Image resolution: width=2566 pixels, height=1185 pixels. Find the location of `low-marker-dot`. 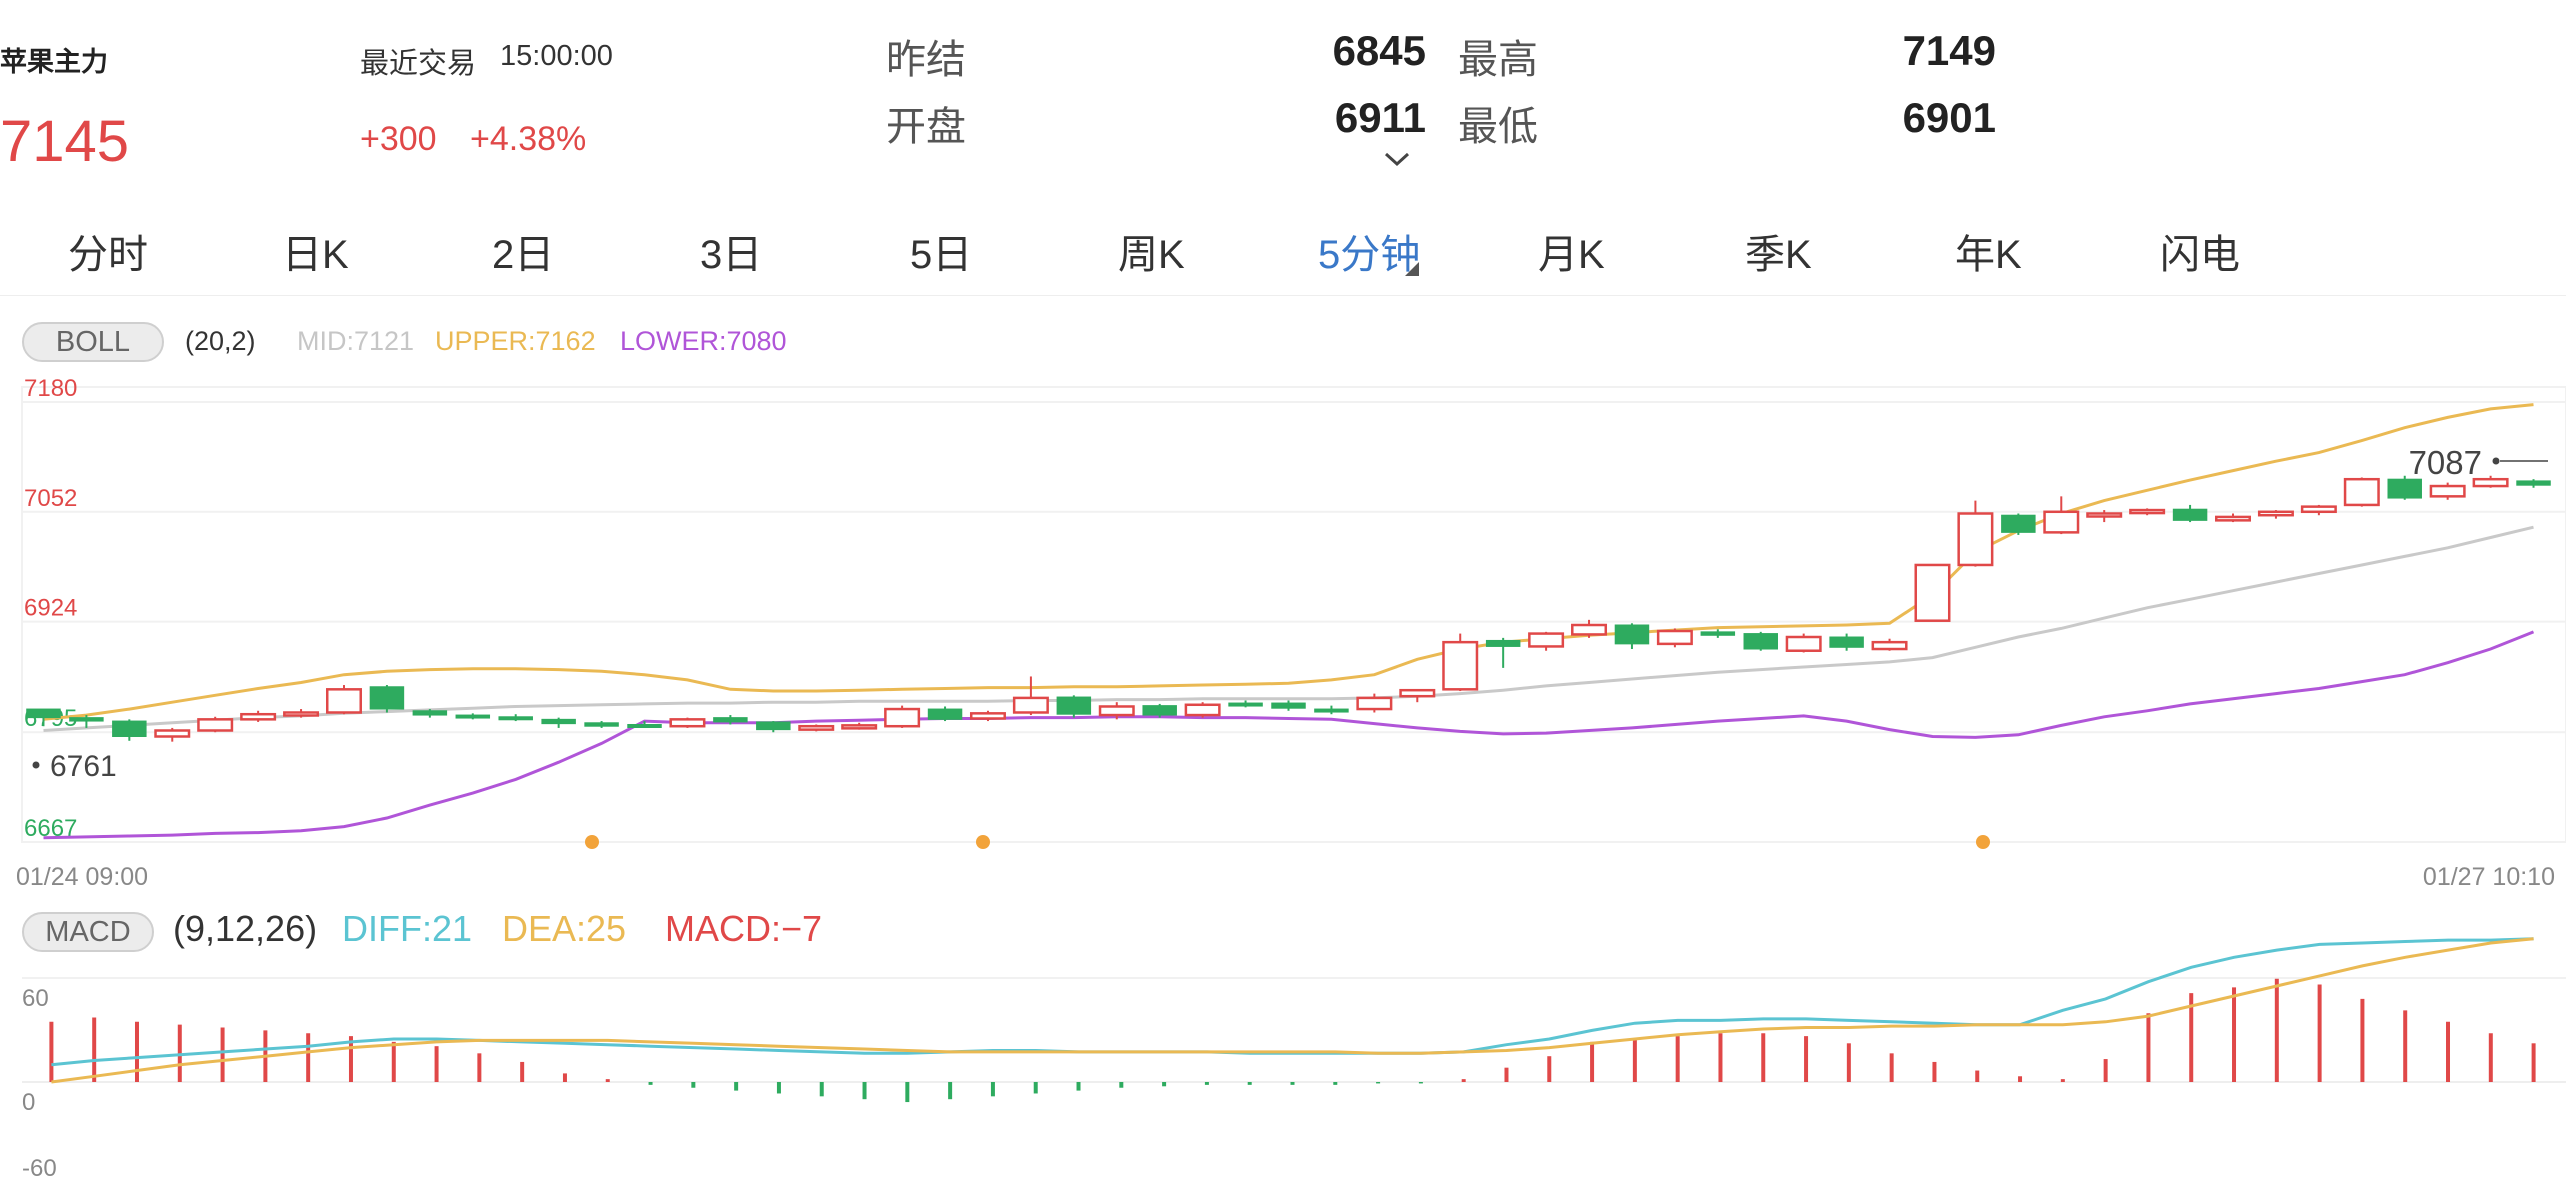

low-marker-dot is located at coordinates (36, 765).